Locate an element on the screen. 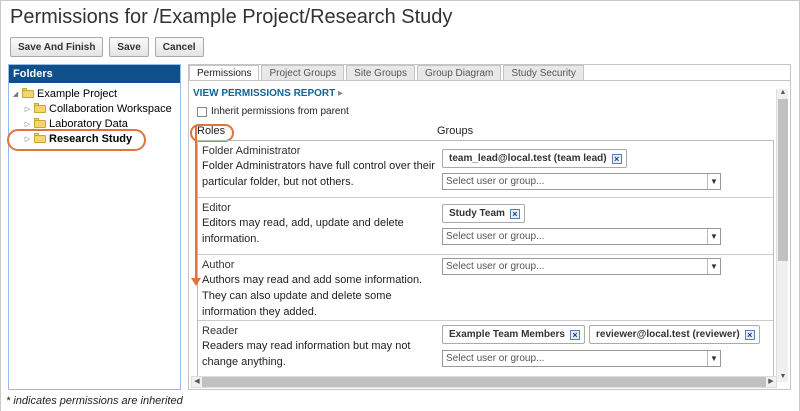 The height and width of the screenshot is (411, 800). vertical-scrollbar: ▲ ▼ is located at coordinates (782, 235).